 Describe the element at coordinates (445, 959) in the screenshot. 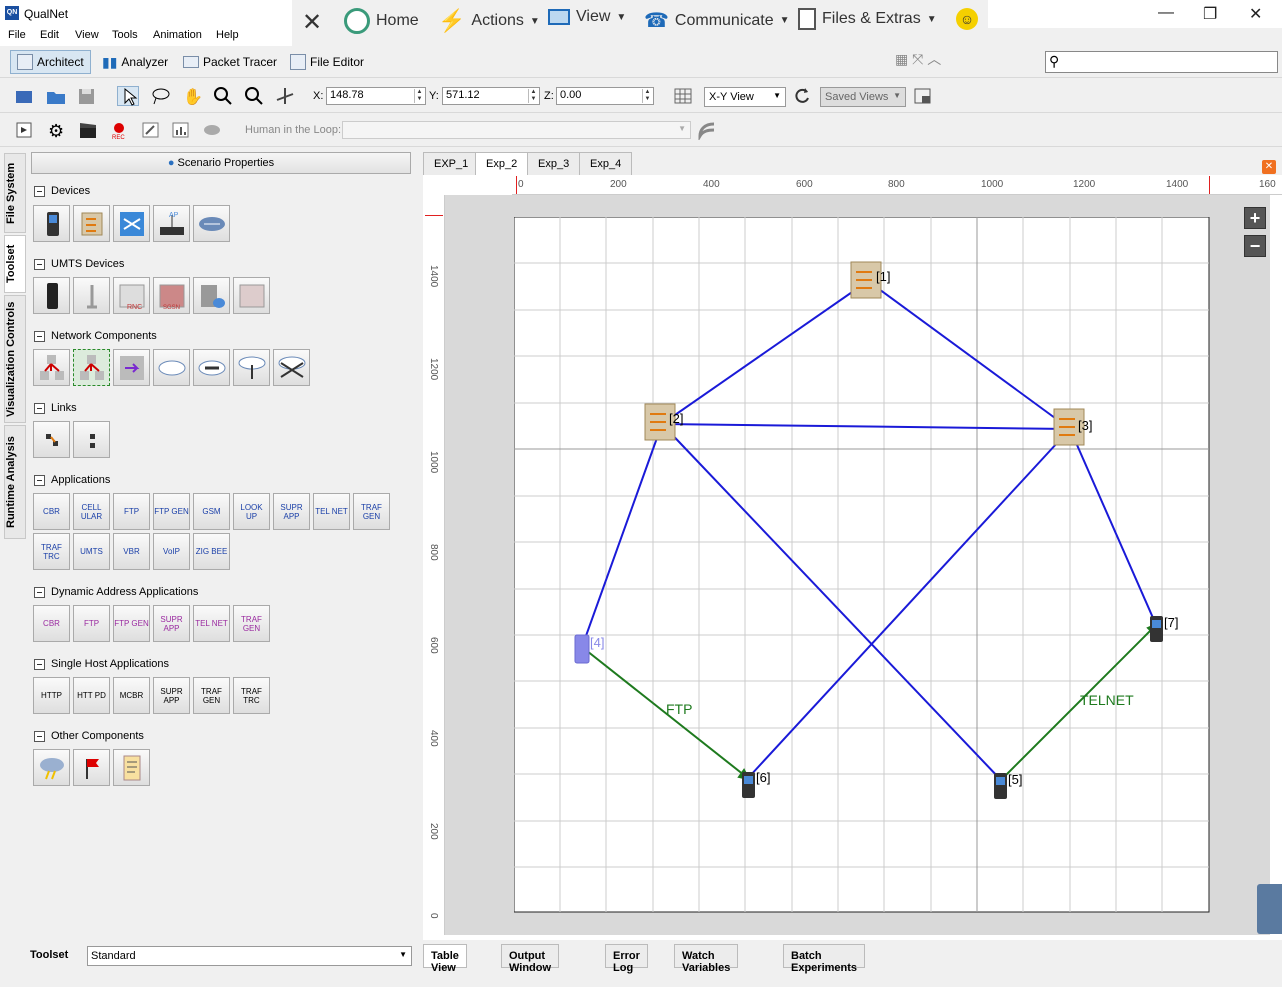

I see `tab-table-view: Table View` at that location.